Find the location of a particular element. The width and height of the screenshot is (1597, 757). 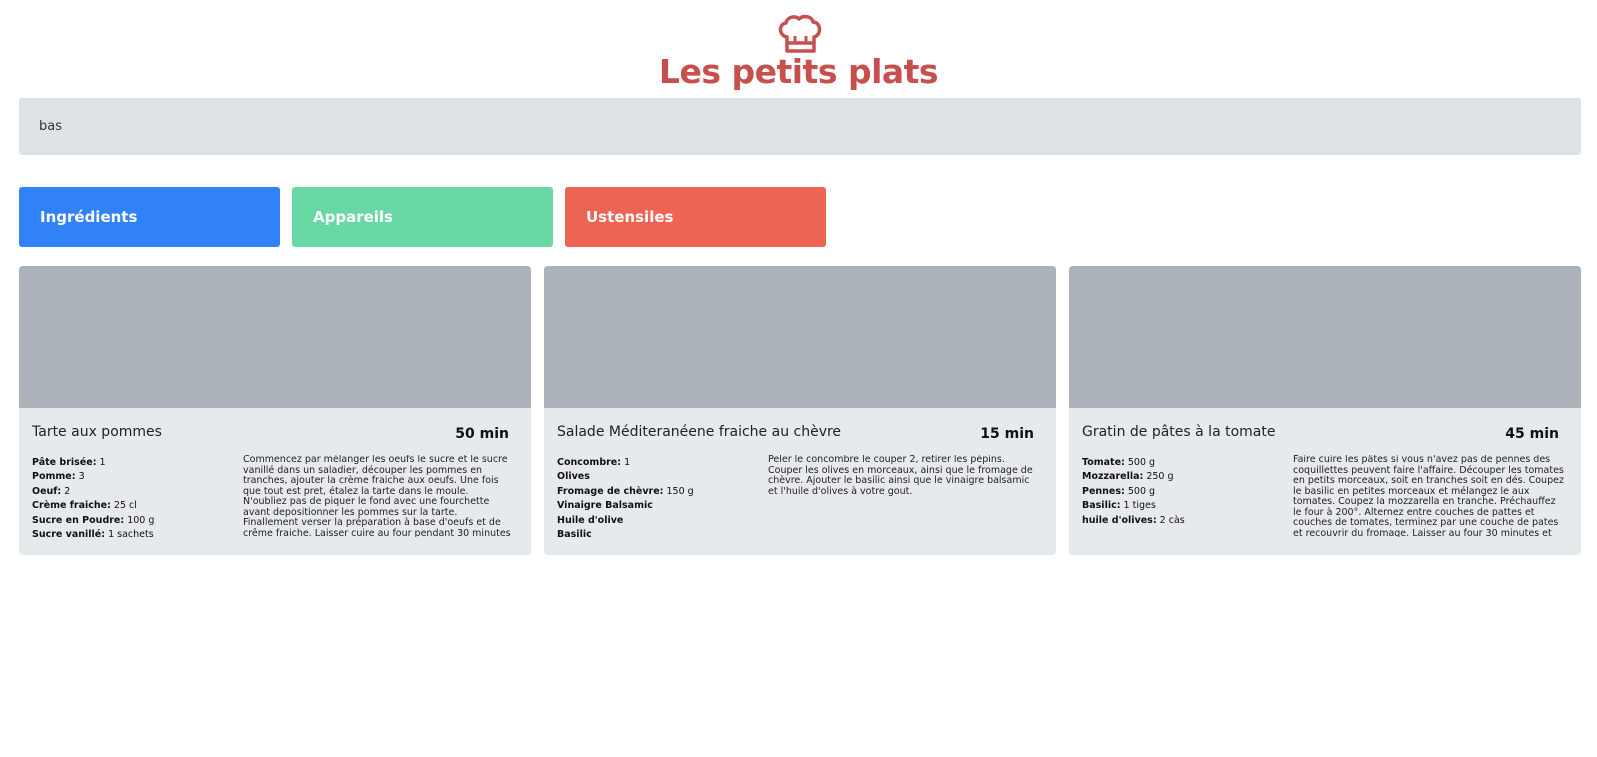

ingredient-quantity: 150 g is located at coordinates (680, 491).